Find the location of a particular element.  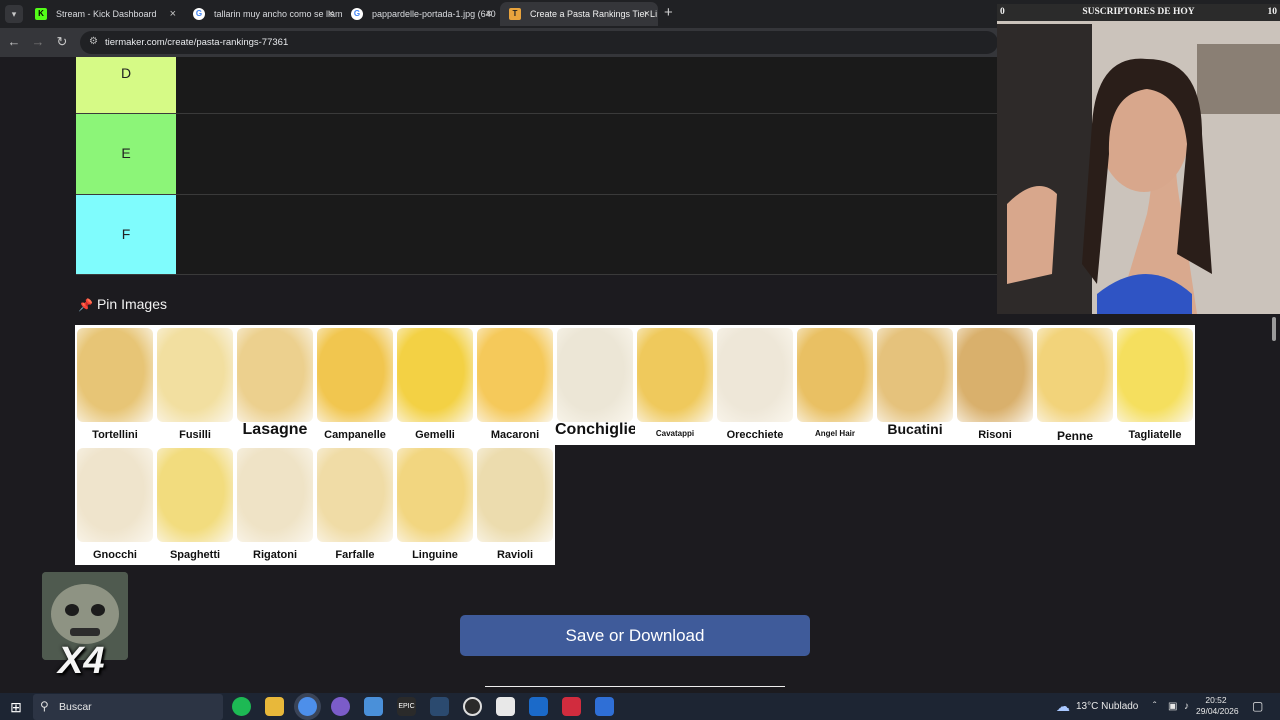

tab-pappardelle-image: G pappardelle-portada-1.jpg (640 × is located at coordinates (421, 14).